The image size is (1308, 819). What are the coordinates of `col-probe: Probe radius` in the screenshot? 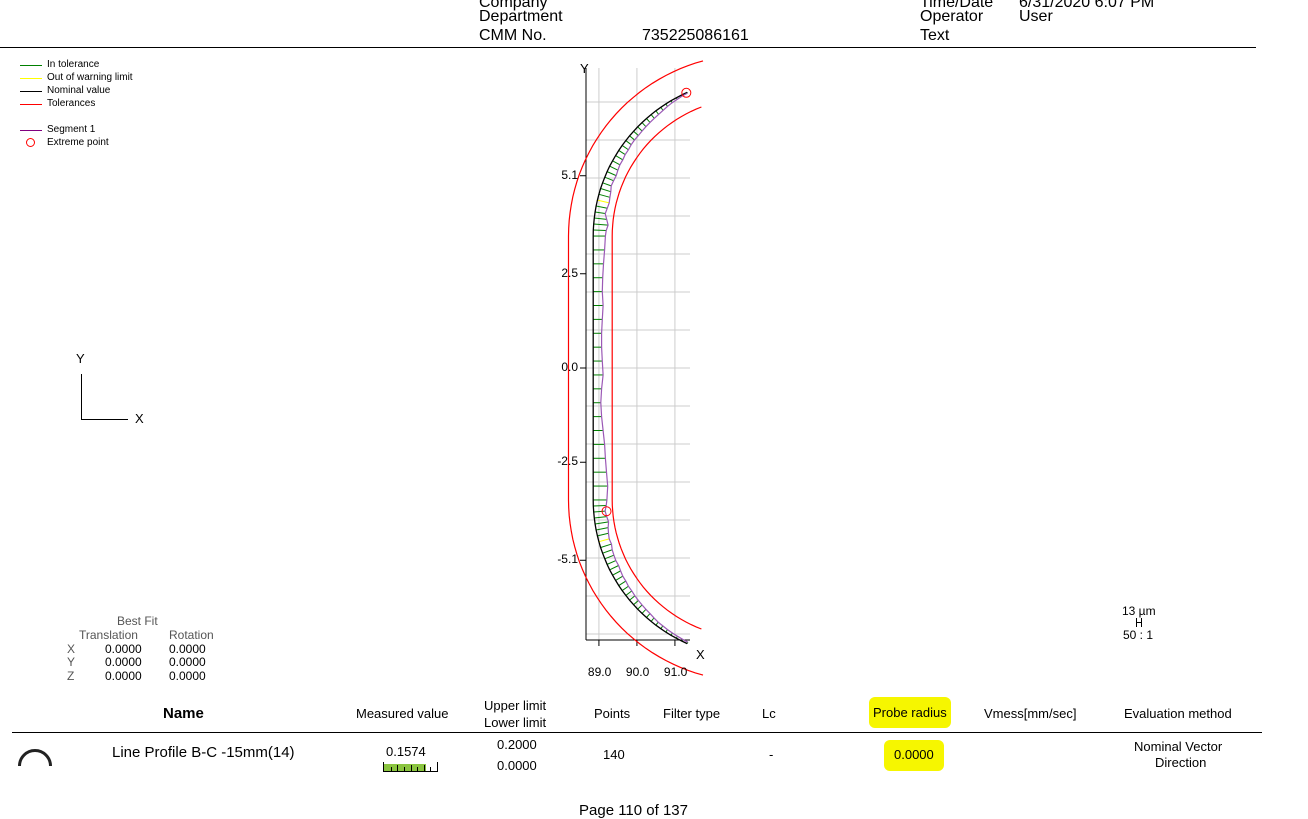 It's located at (910, 712).